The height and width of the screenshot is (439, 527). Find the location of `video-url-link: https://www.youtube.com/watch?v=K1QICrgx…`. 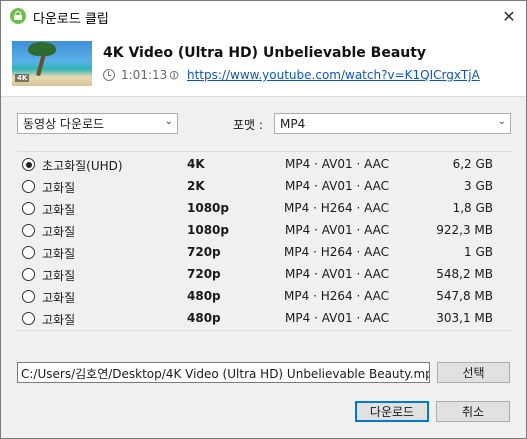

video-url-link: https://www.youtube.com/watch?v=K1QICrgx… is located at coordinates (333, 75).